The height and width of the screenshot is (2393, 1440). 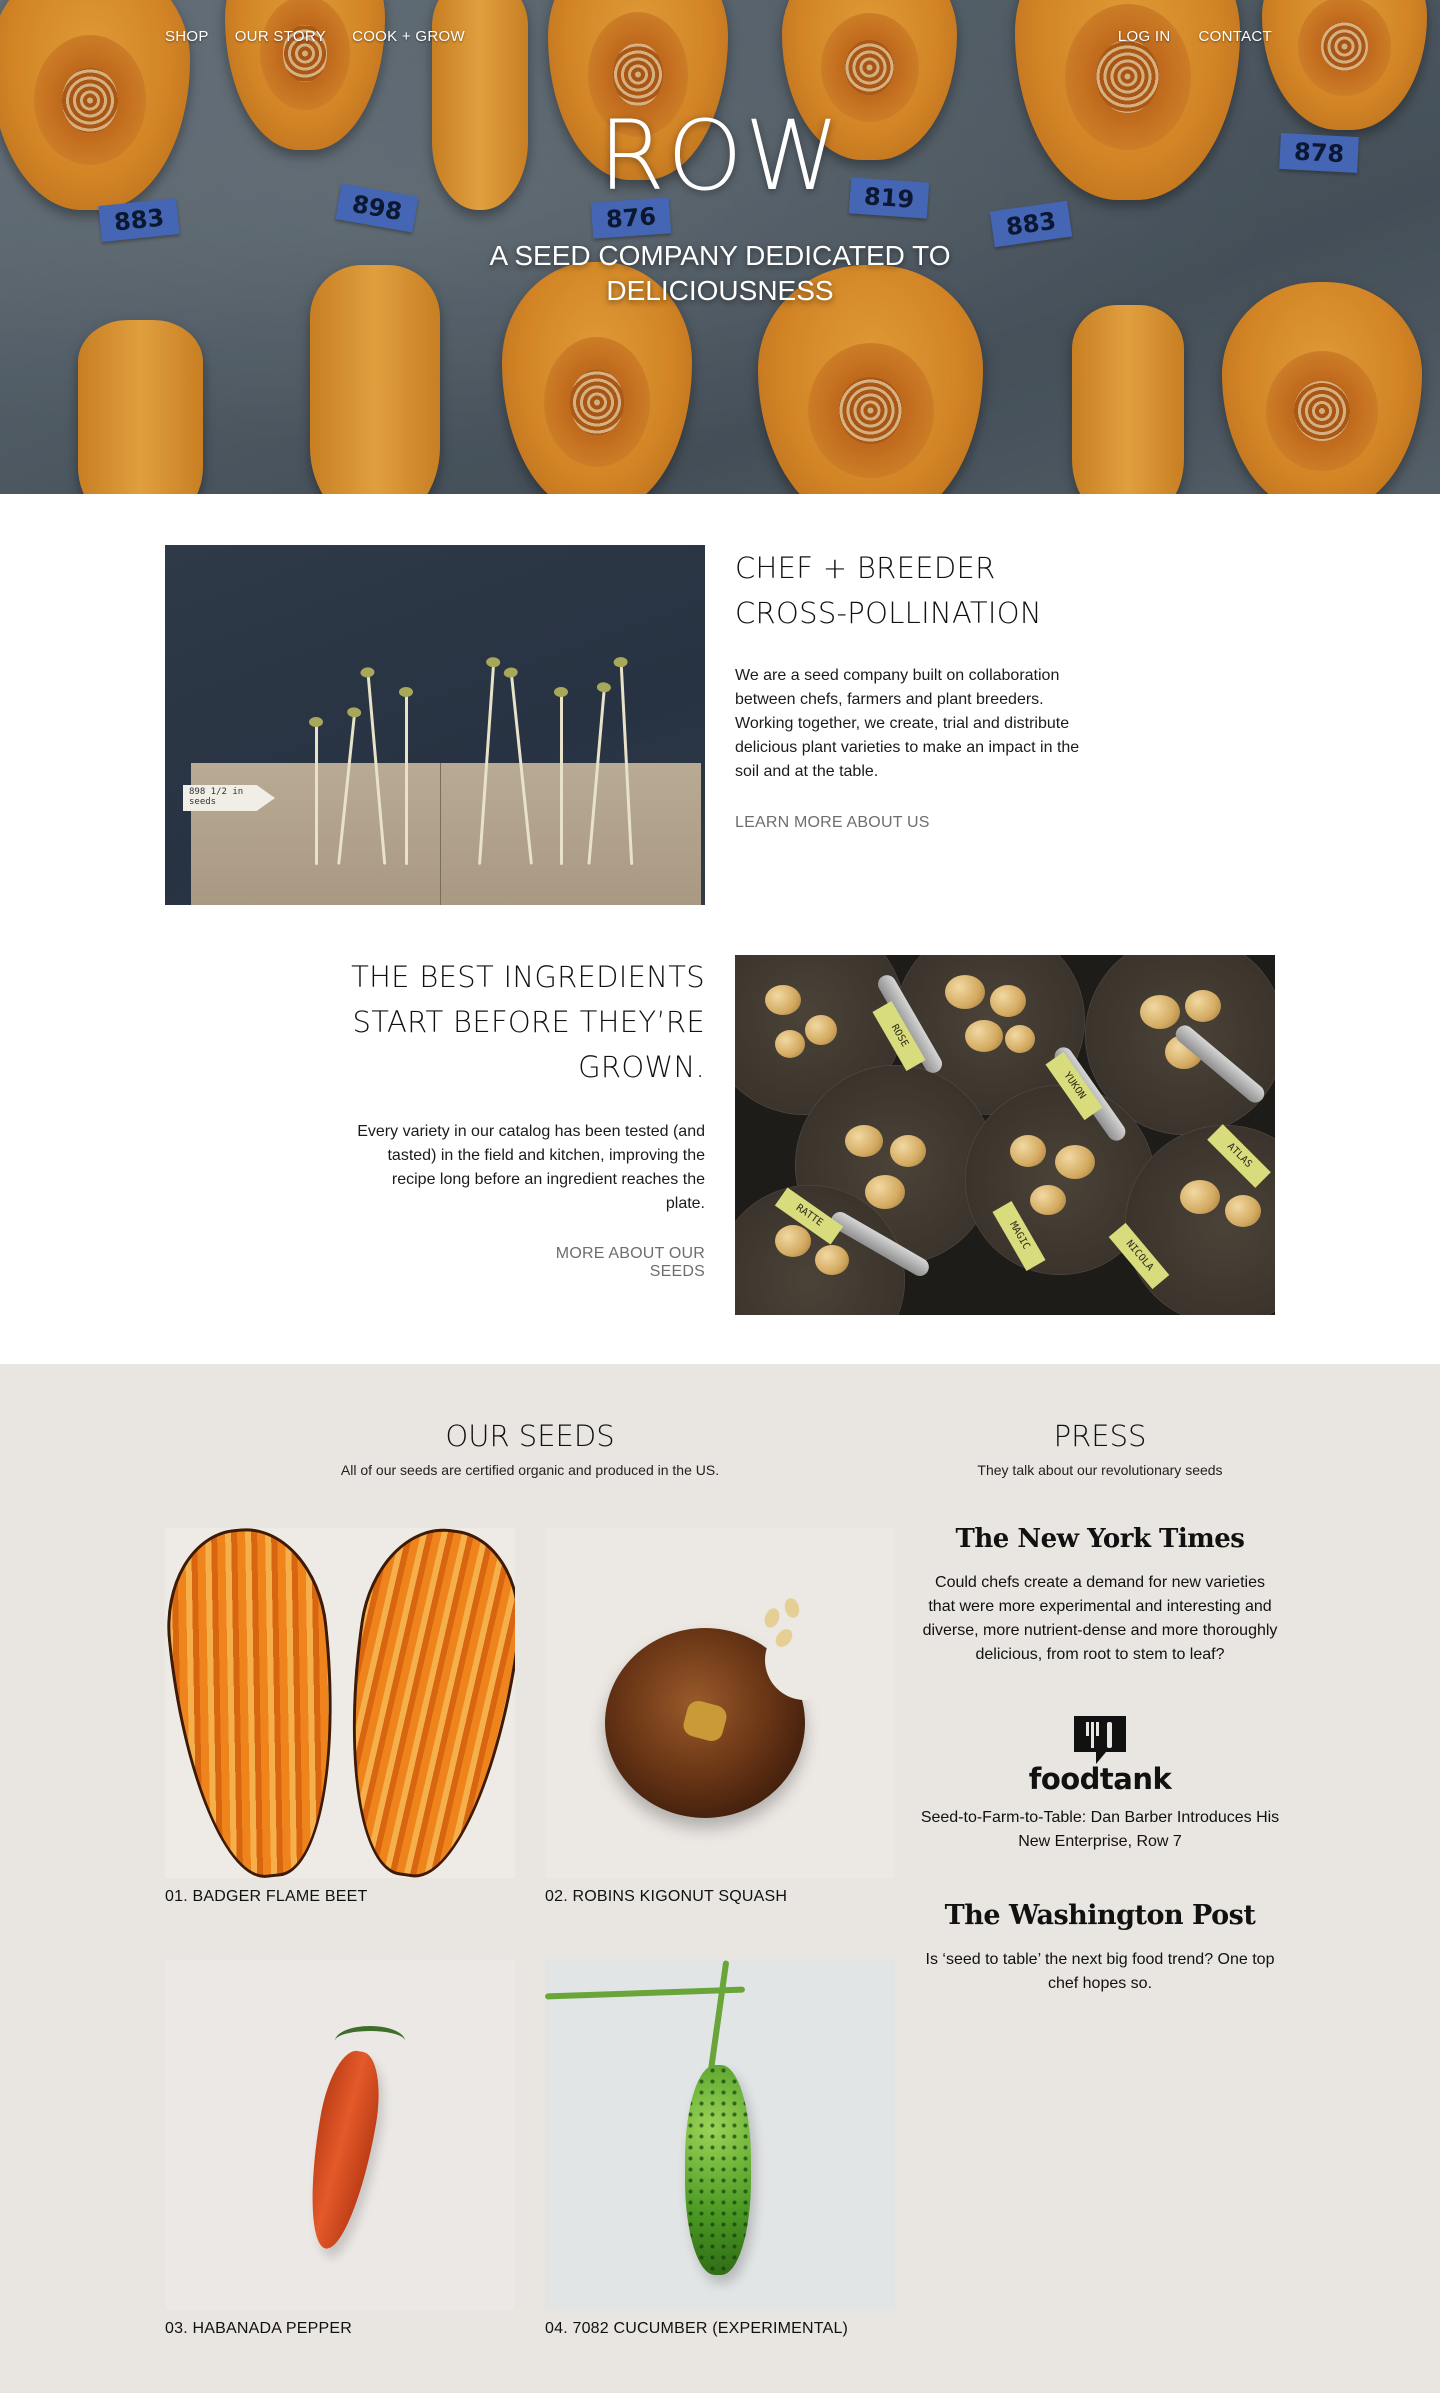 I want to click on intro-heading: CHEF + BREEDER CROSS-POLLINATION, so click(x=945, y=591).